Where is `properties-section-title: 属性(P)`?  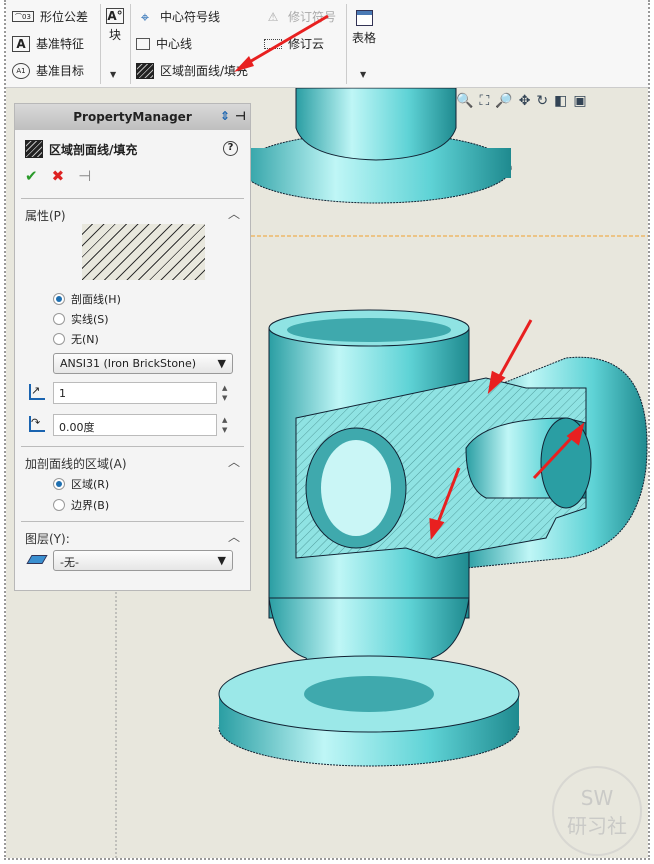
properties-section-title: 属性(P) is located at coordinates (45, 216).